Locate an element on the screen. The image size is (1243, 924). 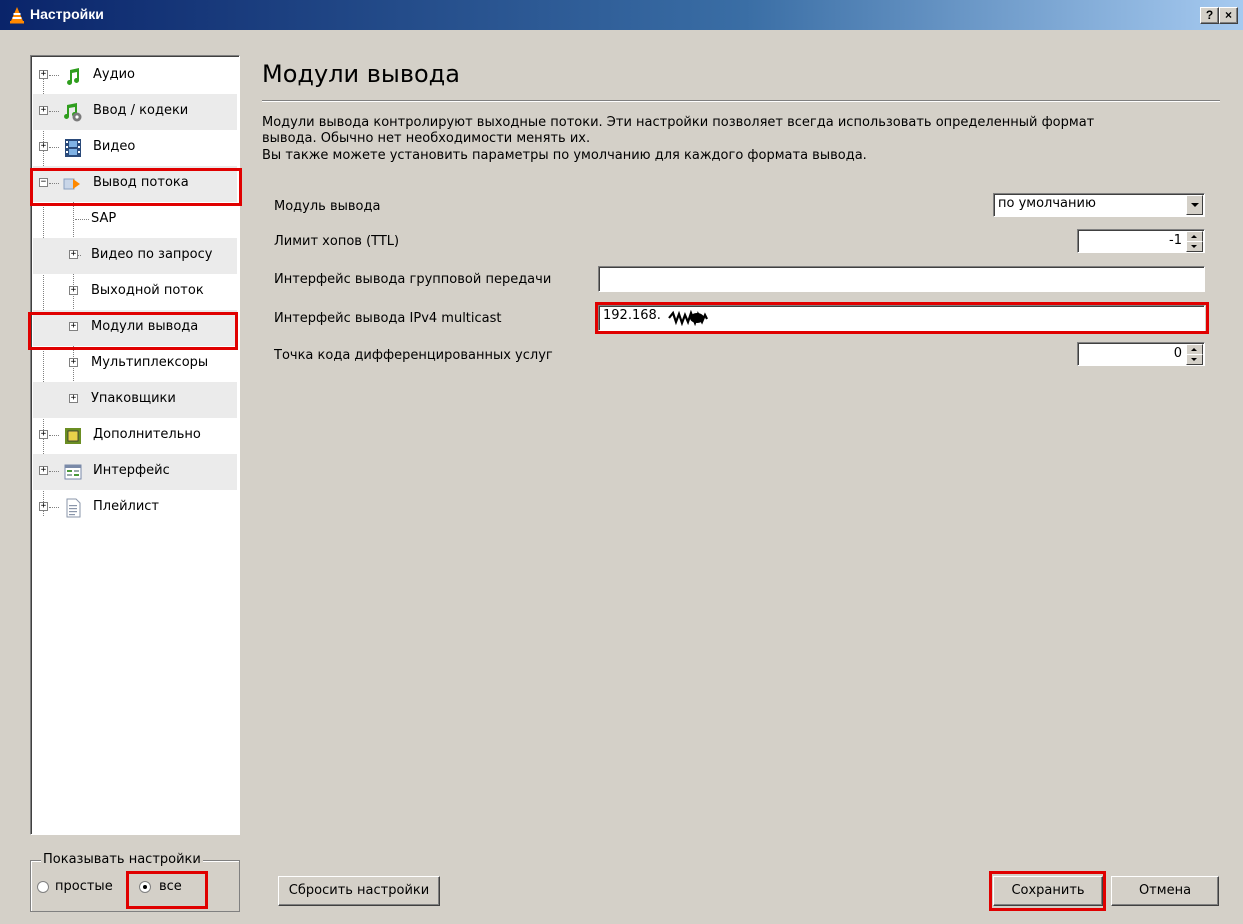
tree-item-input-codecs: + Ввод / кодеки is located at coordinates (135, 112).